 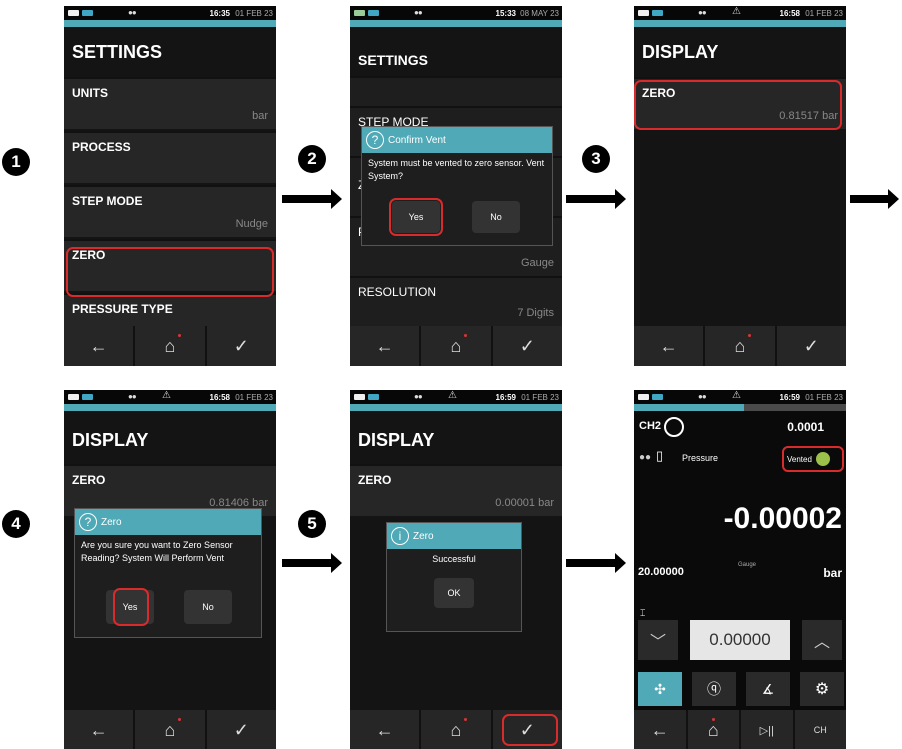 I want to click on increment-button: ︿, so click(x=822, y=640).